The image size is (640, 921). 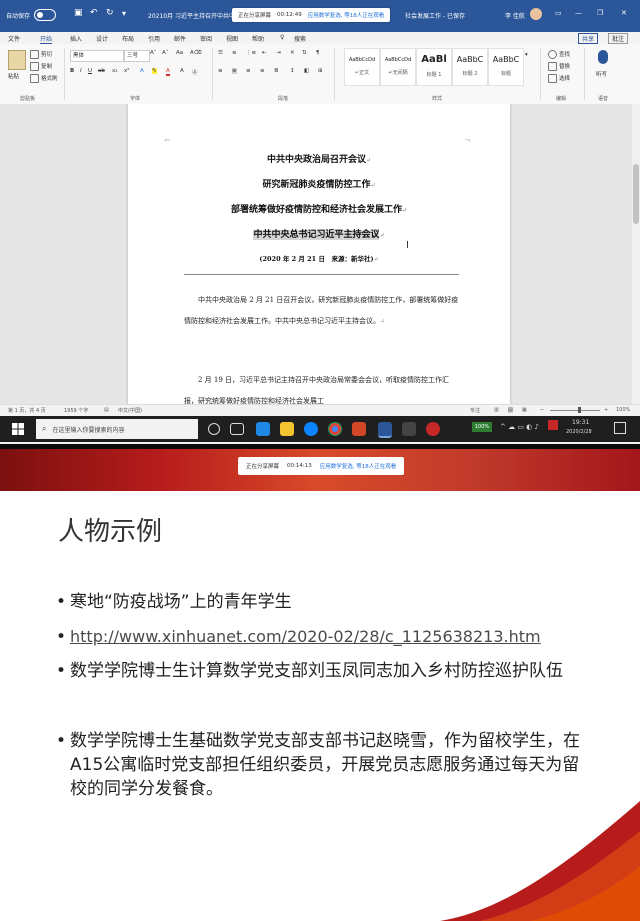 I want to click on chrome-icon, so click(x=335, y=429).